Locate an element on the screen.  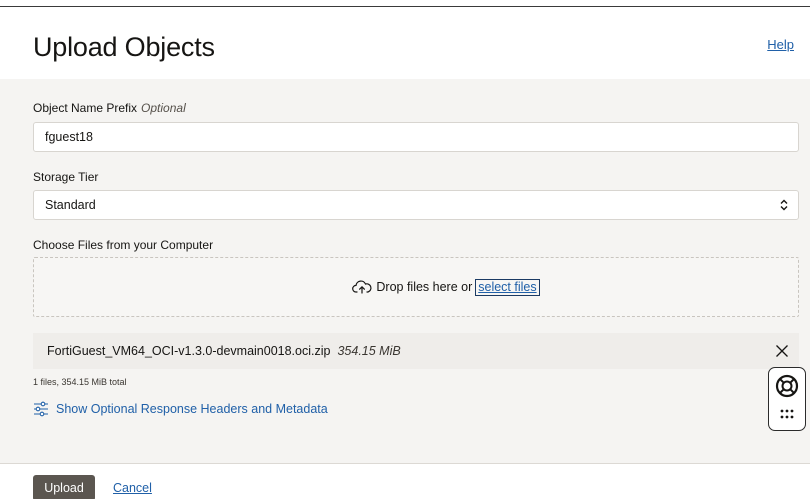
cancel-link: Cancel is located at coordinates (132, 488).